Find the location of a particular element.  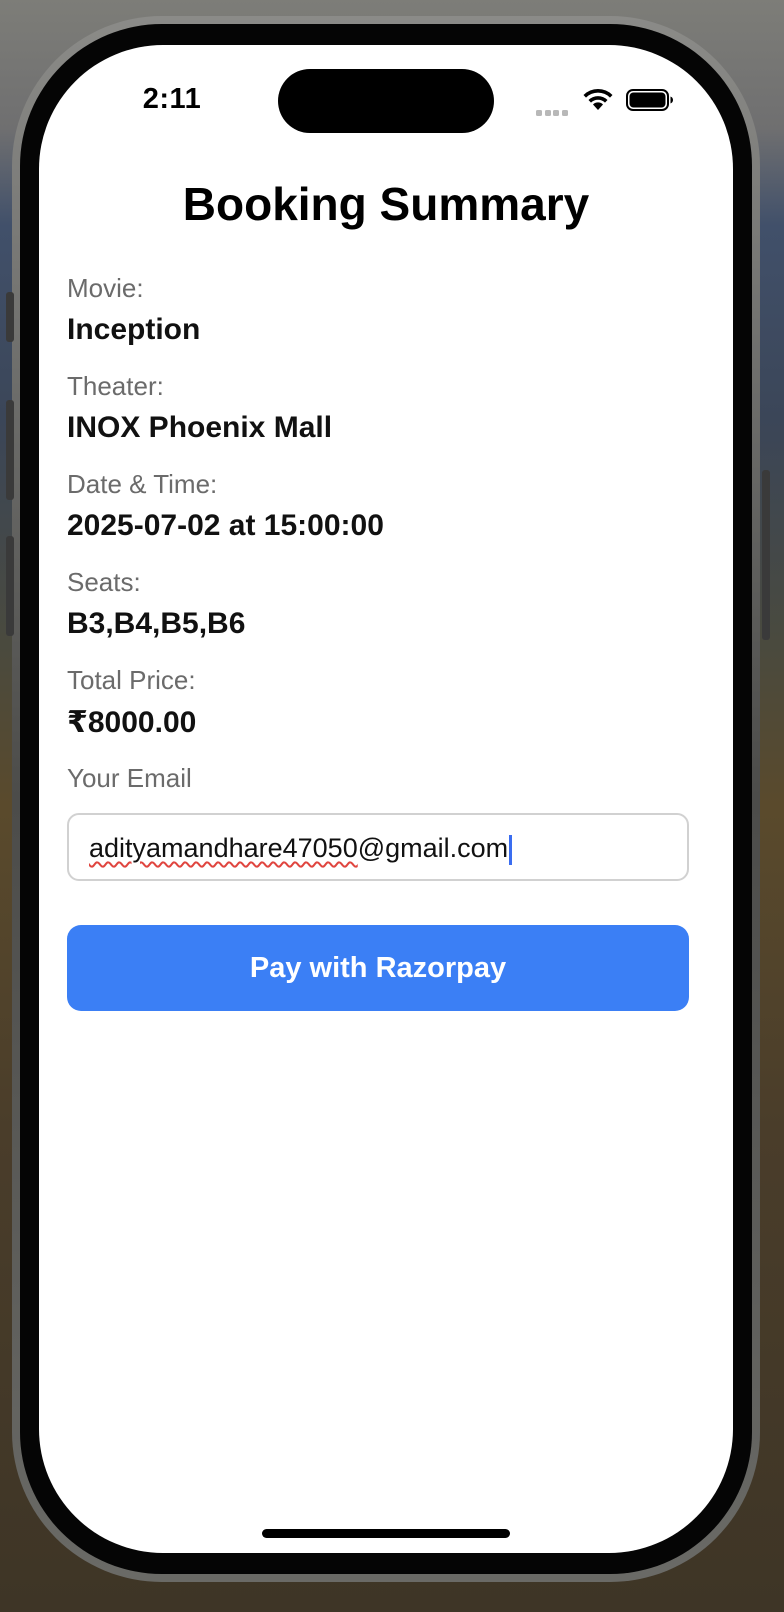

email-field-value: adityamandhare47050@gmail.com is located at coordinates (301, 849).